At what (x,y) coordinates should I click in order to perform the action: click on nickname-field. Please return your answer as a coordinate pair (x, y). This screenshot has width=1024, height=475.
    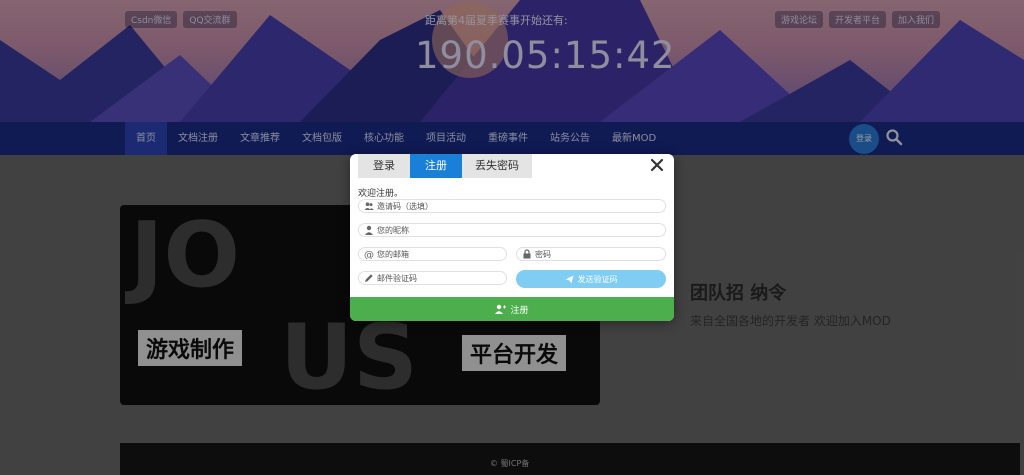
    Looking at the image, I should click on (512, 230).